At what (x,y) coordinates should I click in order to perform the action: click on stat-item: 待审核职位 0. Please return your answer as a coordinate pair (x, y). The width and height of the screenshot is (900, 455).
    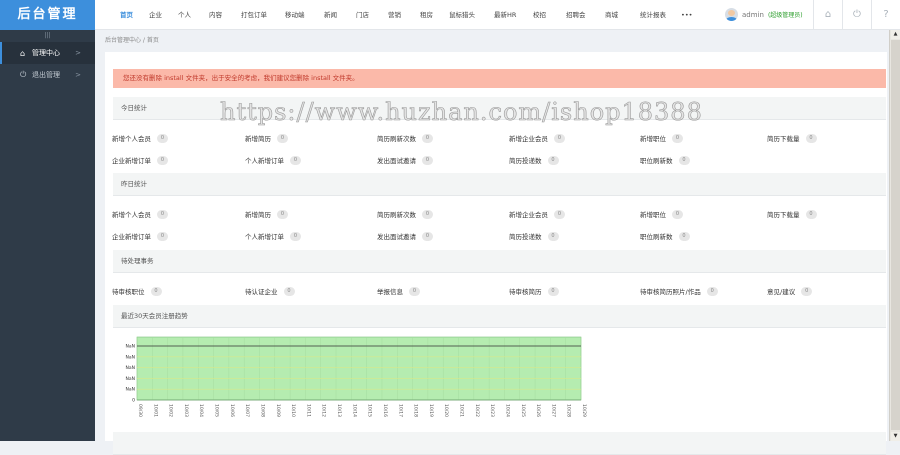
    Looking at the image, I should click on (137, 291).